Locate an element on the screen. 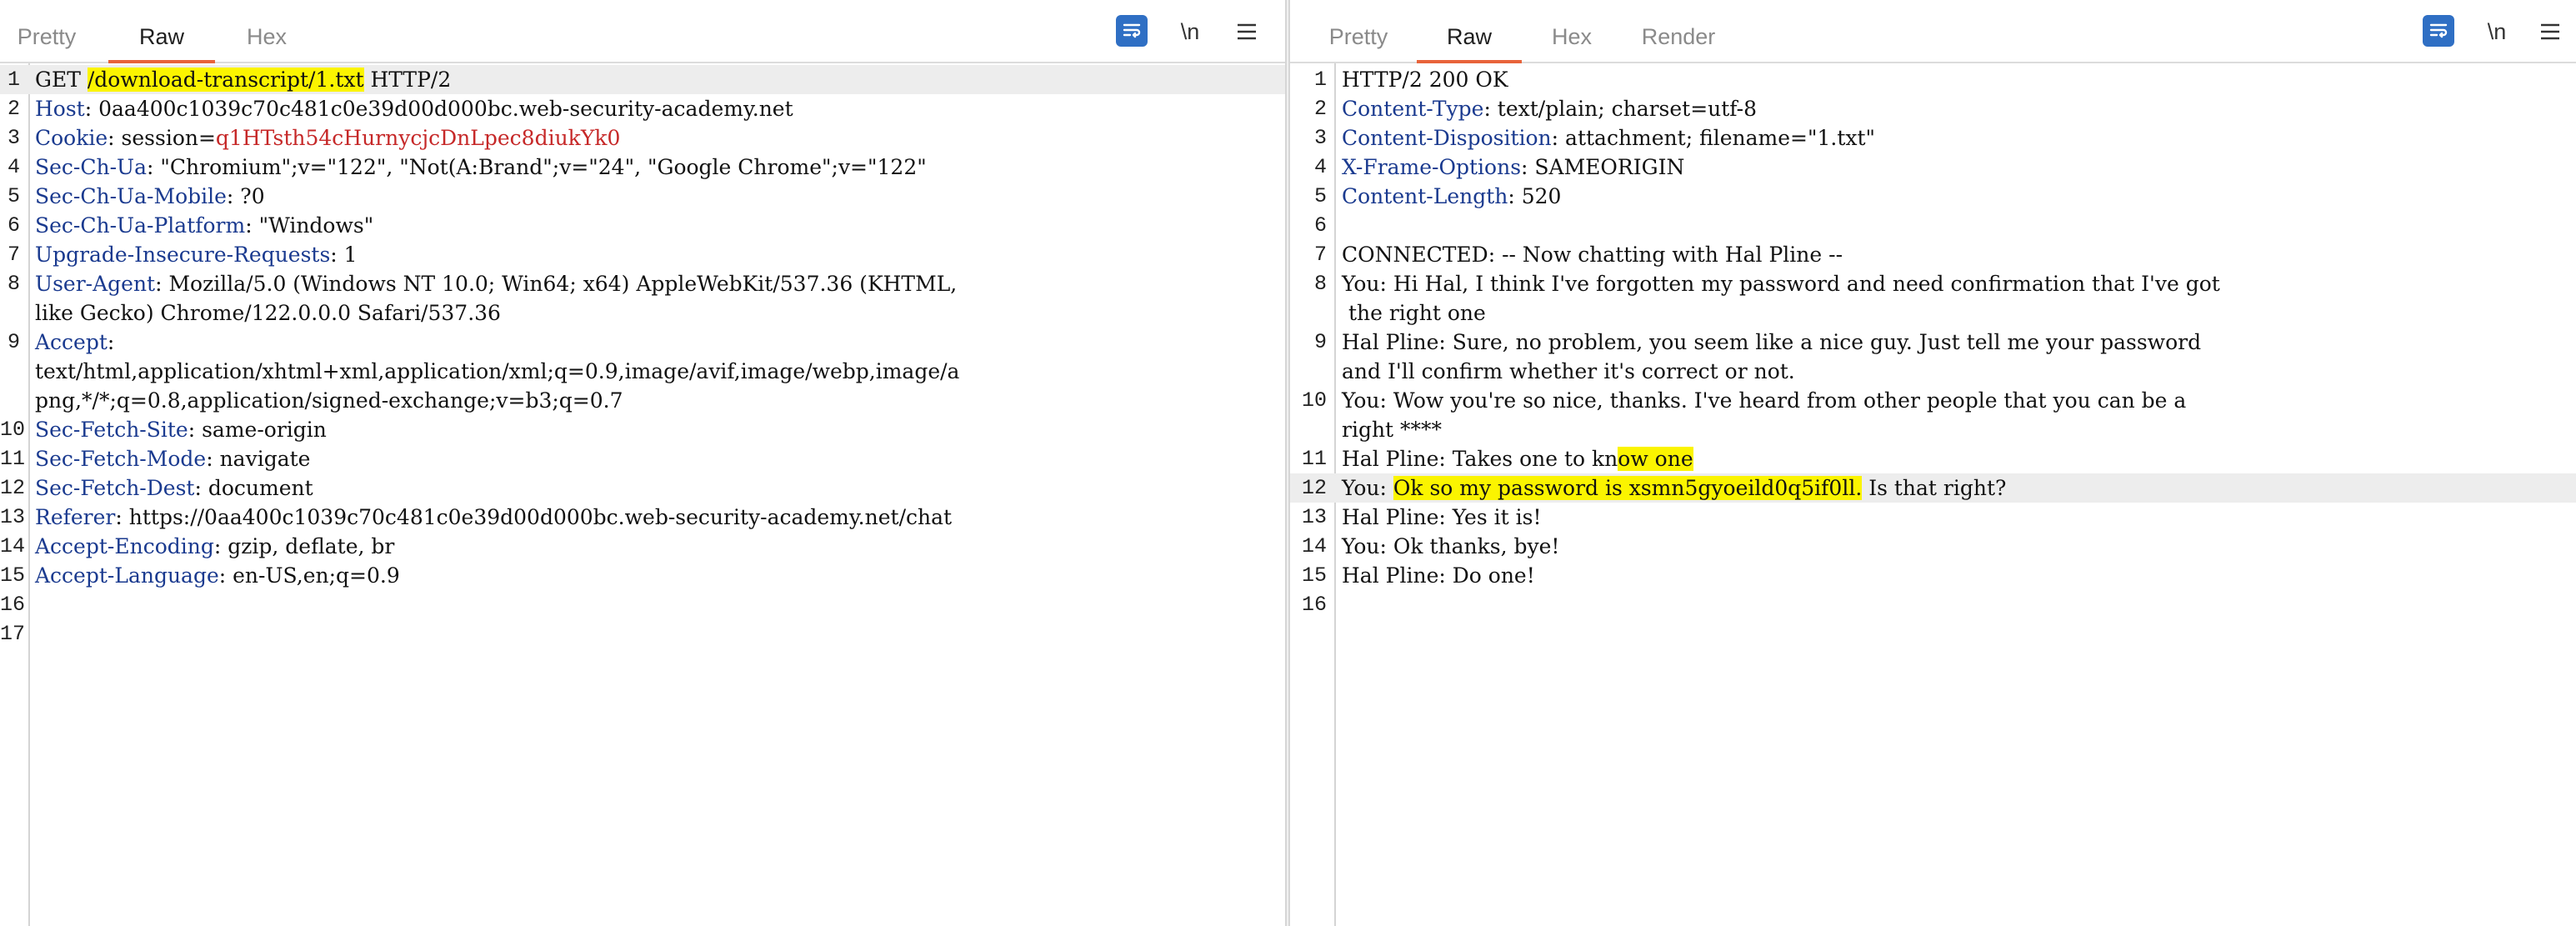 This screenshot has height=926, width=2576. line-number: 5 is located at coordinates (13, 196).